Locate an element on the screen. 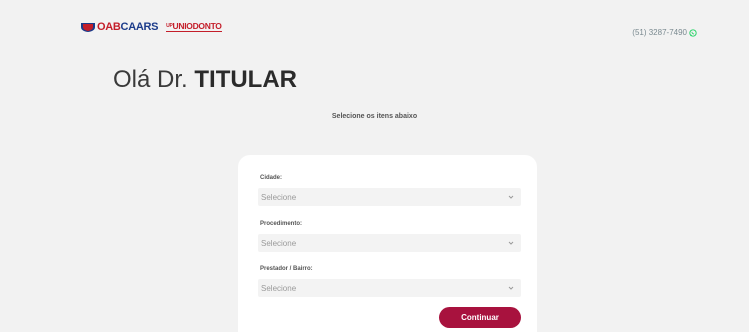 The height and width of the screenshot is (332, 749). oab-caars-logo: OABCAARS is located at coordinates (119, 27).